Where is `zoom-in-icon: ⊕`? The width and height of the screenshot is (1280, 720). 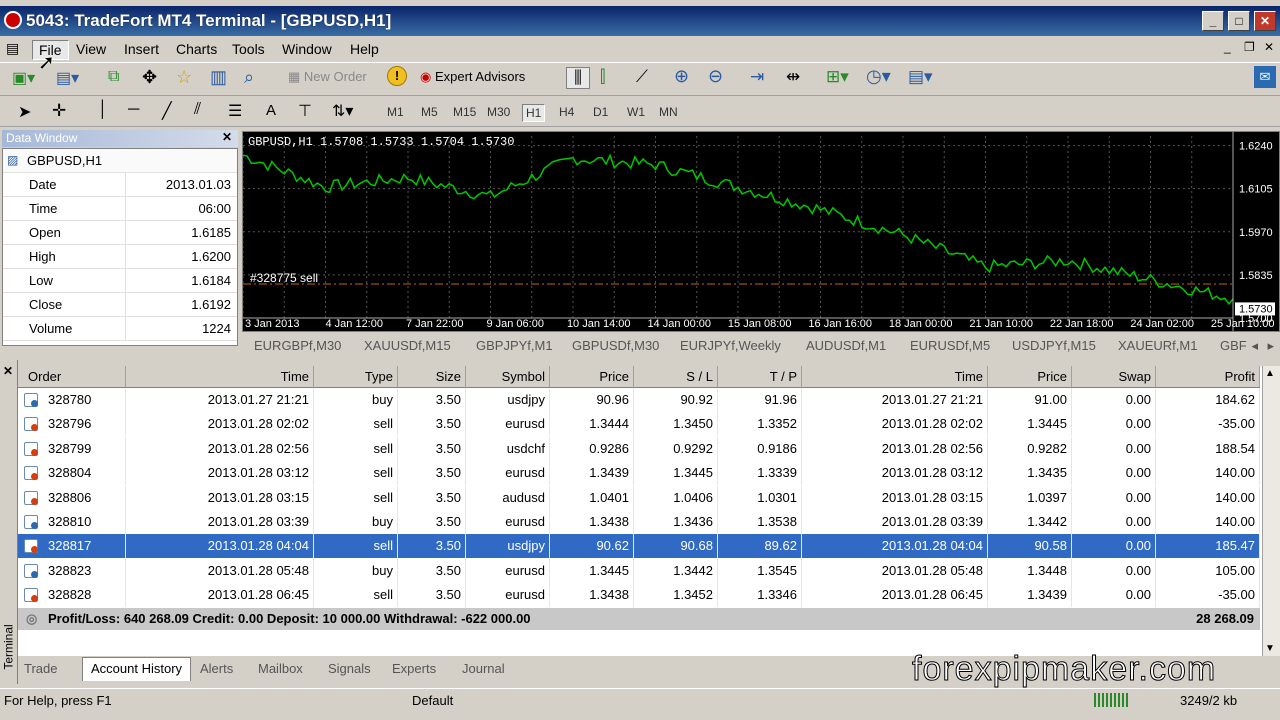 zoom-in-icon: ⊕ is located at coordinates (681, 76).